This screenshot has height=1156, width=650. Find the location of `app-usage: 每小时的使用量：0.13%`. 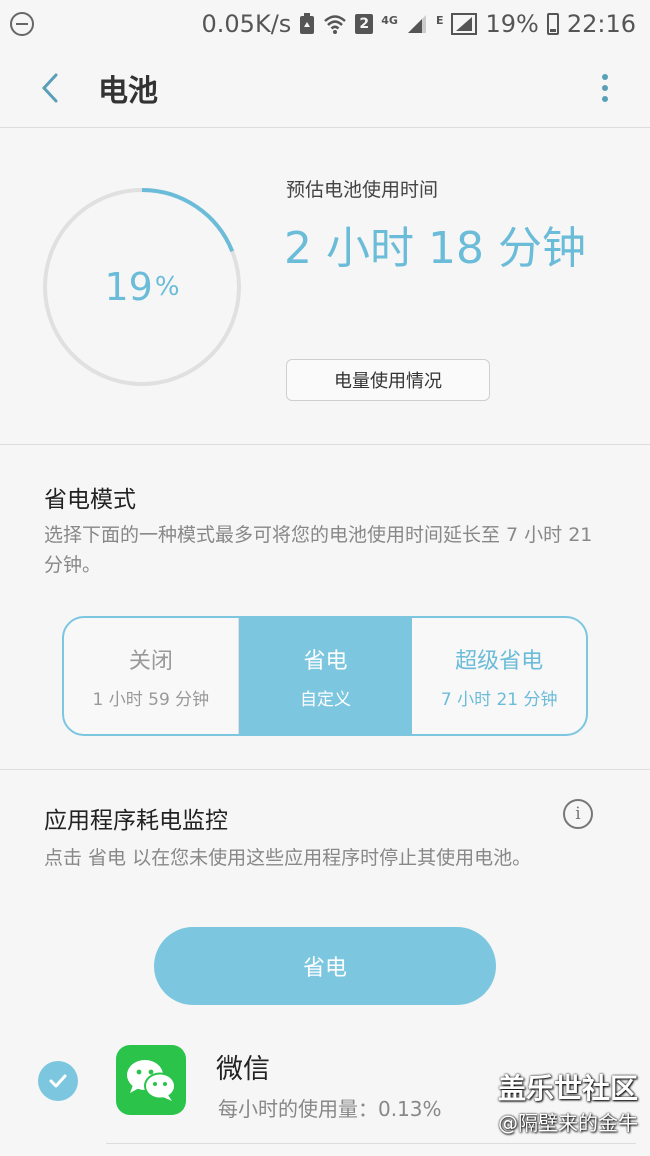

app-usage: 每小时的使用量：0.13% is located at coordinates (330, 1109).